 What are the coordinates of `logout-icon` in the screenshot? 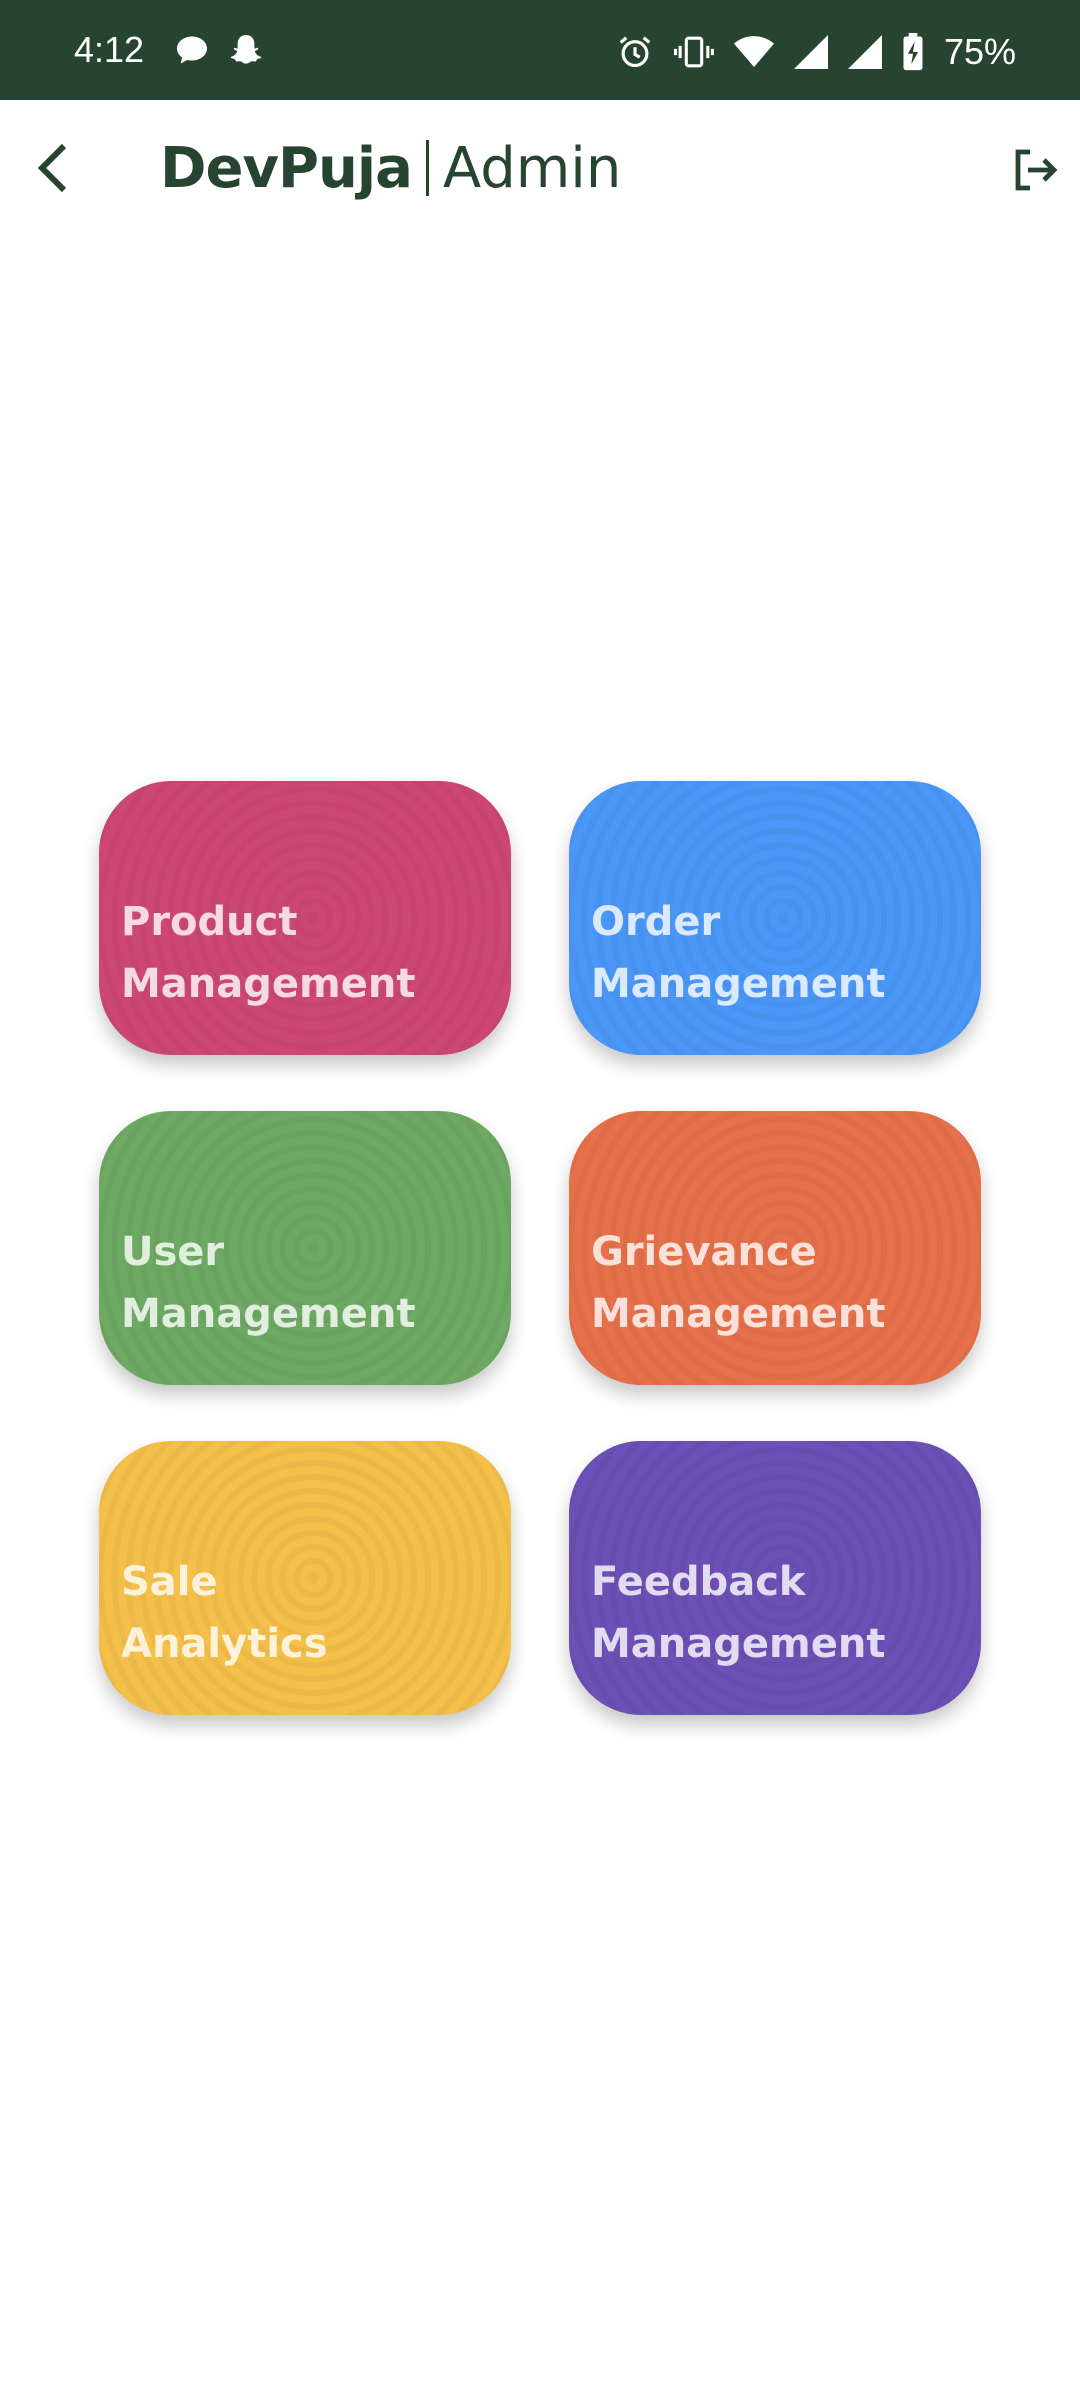 It's located at (1034, 170).